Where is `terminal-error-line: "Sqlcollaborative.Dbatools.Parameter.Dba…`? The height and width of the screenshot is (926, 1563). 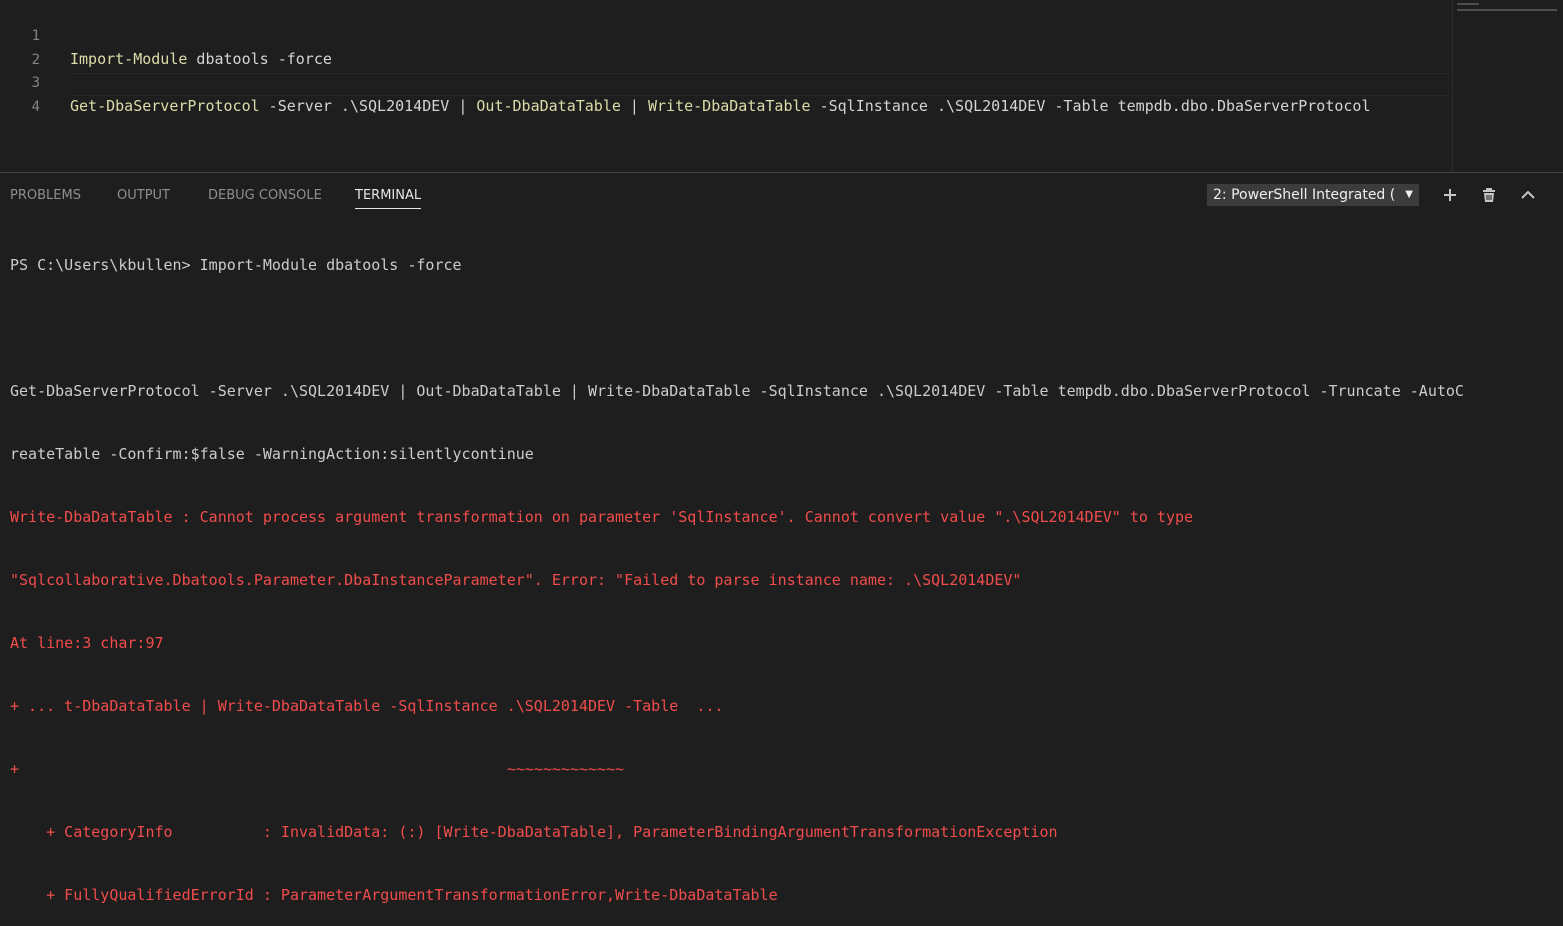 terminal-error-line: "Sqlcollaborative.Dbatools.Parameter.Dba… is located at coordinates (516, 580).